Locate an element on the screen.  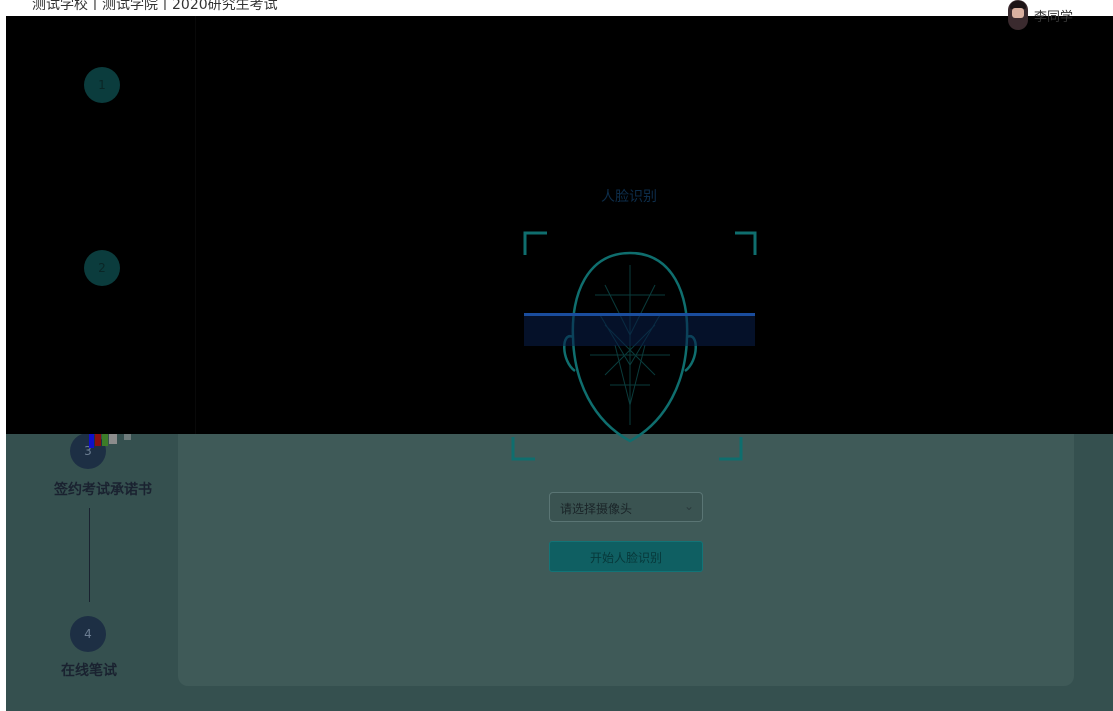
start-button-label: 开始人脸识别 is located at coordinates (625, 558).